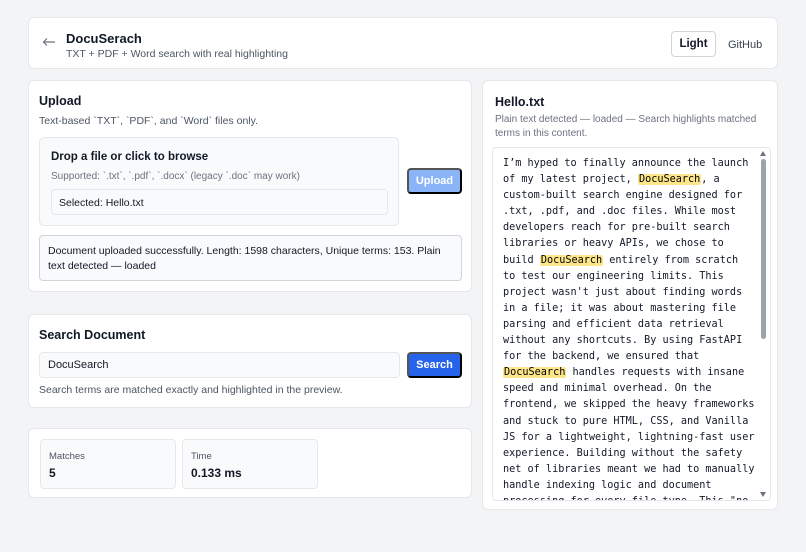 This screenshot has height=552, width=806. What do you see at coordinates (763, 153) in the screenshot?
I see `scroll-up-arrow-icon` at bounding box center [763, 153].